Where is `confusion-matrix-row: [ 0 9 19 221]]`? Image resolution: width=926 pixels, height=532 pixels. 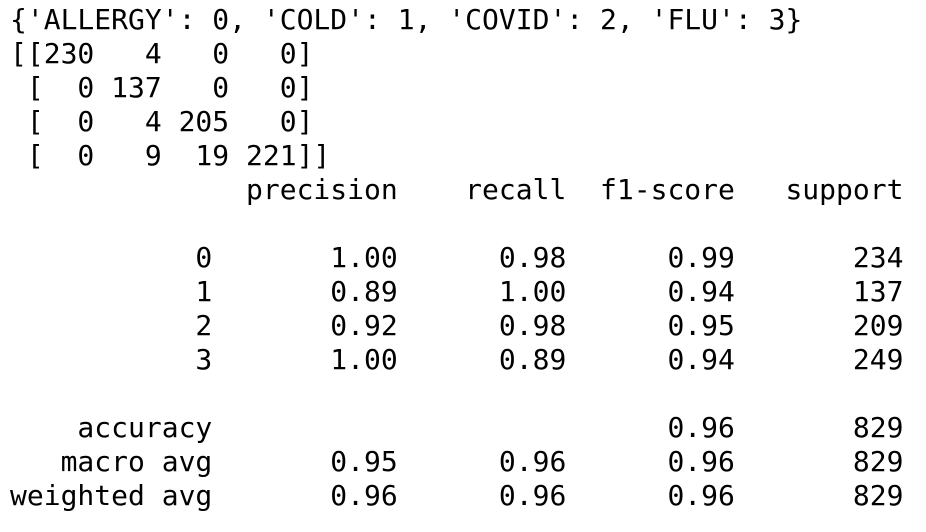 confusion-matrix-row: [ 0 9 19 221]] is located at coordinates (170, 155).